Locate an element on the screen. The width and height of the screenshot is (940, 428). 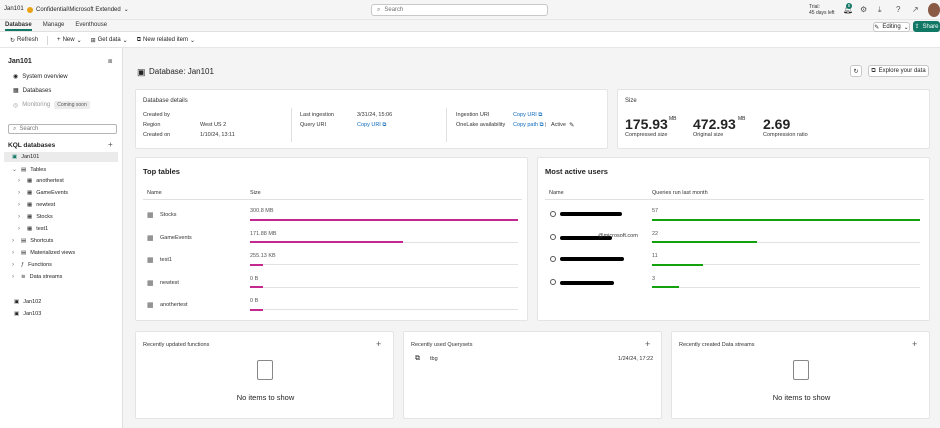
share-link-icon: ↗ is located at coordinates (915, 9).